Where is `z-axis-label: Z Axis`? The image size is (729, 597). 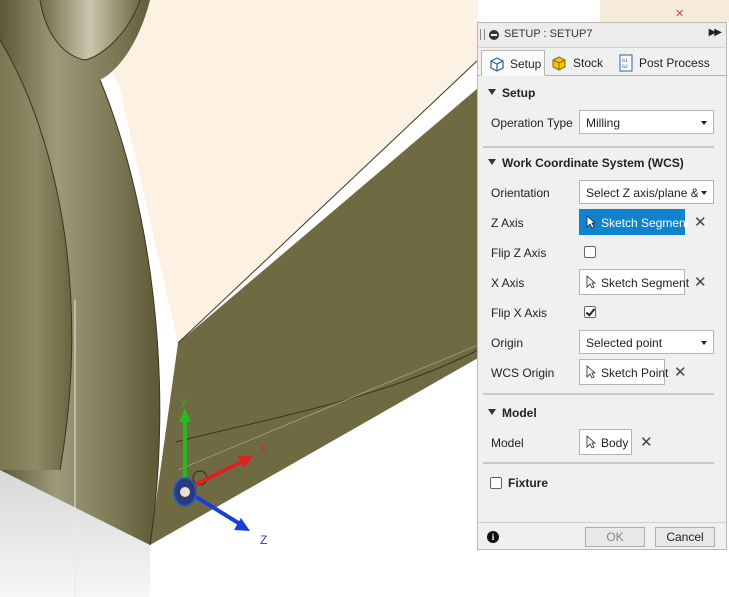
z-axis-label: Z Axis is located at coordinates (507, 223).